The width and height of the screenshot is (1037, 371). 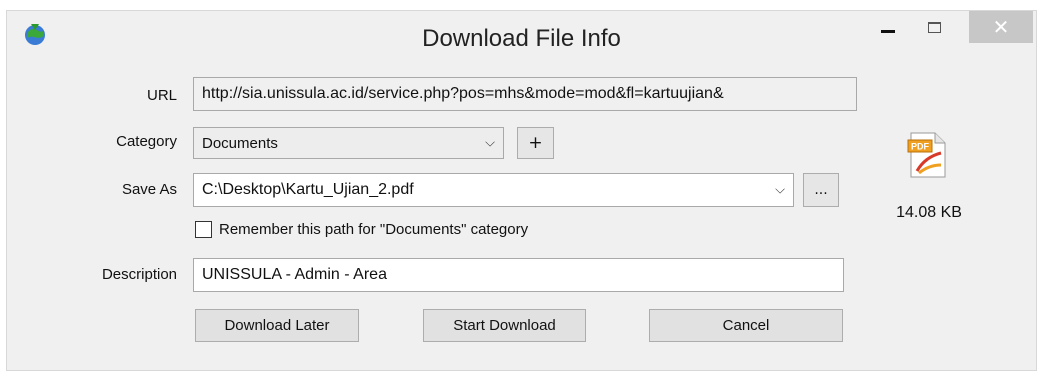 What do you see at coordinates (926, 155) in the screenshot?
I see `pdf-file-icon: PDF` at bounding box center [926, 155].